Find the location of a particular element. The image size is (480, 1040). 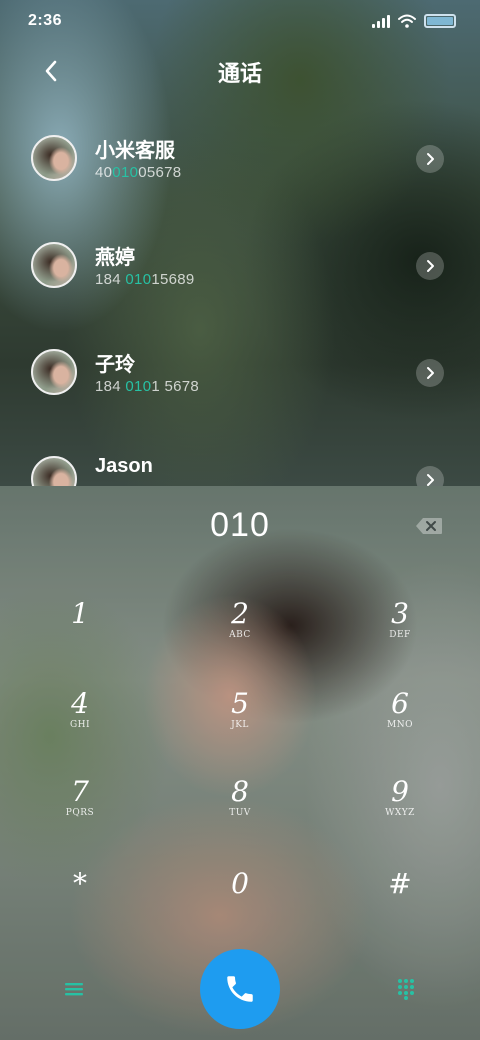

key-digit: 0 is located at coordinates (240, 883).